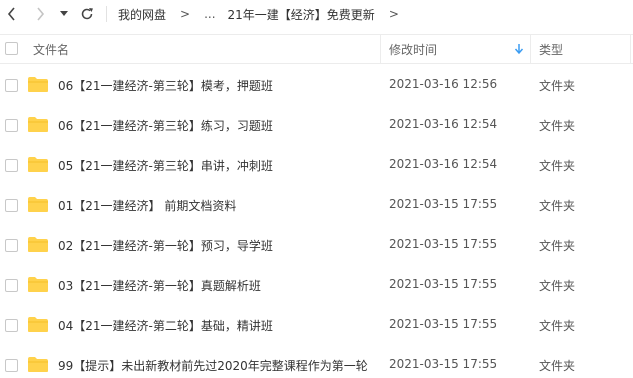  What do you see at coordinates (316, 285) in the screenshot?
I see `table-row: 03【21一建经济-第一轮】真题解析班 2021-03-15 17:55 文件夹` at bounding box center [316, 285].